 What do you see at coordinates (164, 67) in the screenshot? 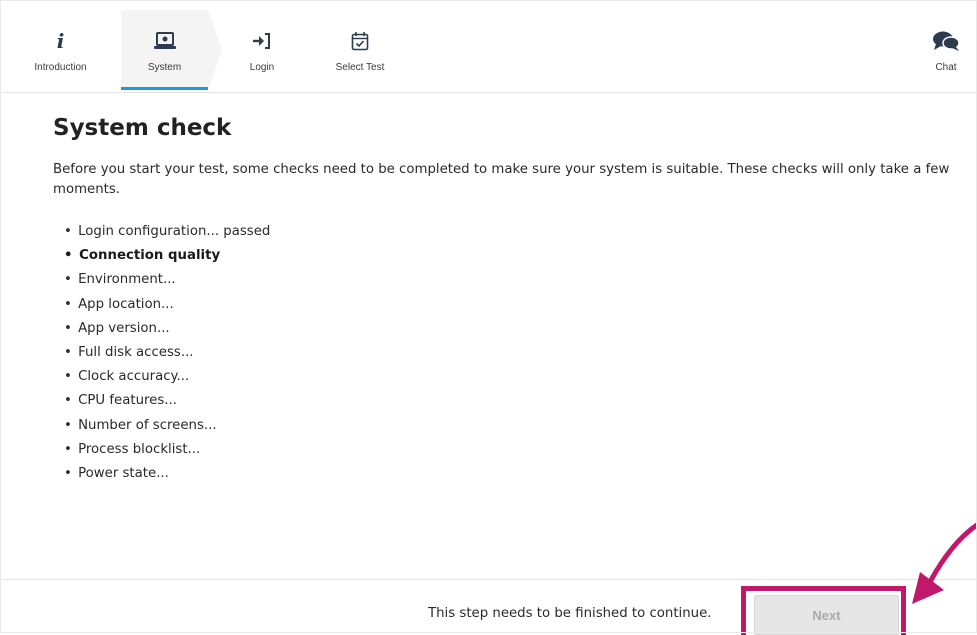
I see `nav-label-system: System` at bounding box center [164, 67].